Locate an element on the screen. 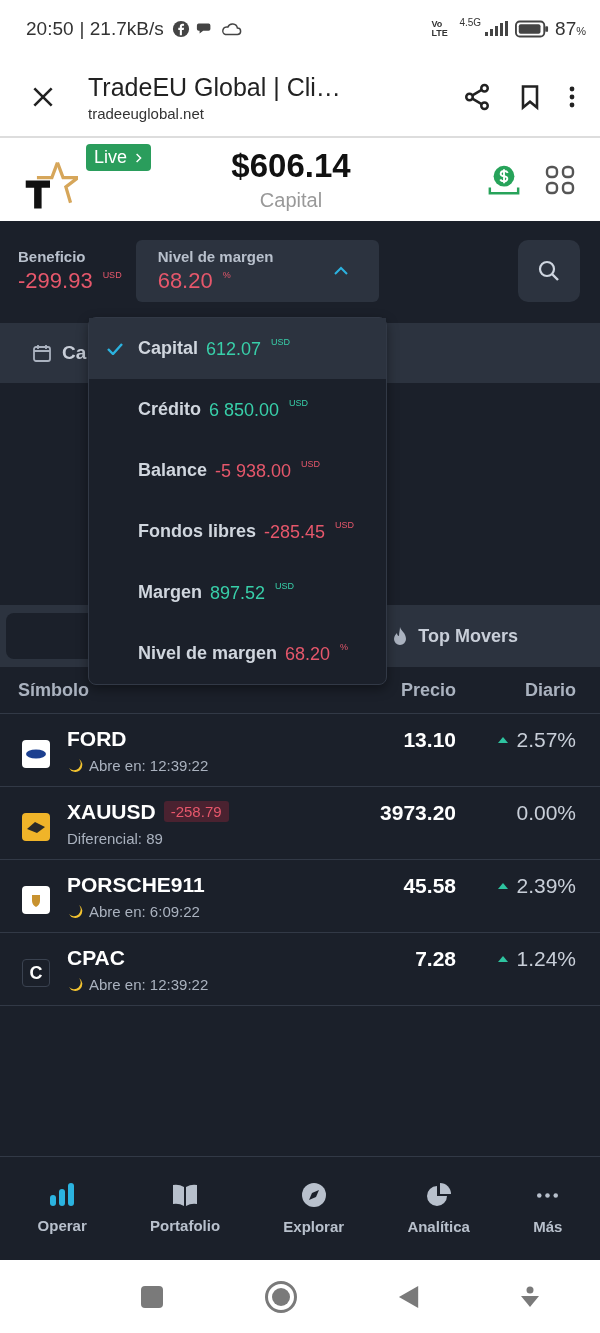 Image resolution: width=600 pixels, height=1333 pixels. price-cell-text: 45.58 is located at coordinates (429, 886).